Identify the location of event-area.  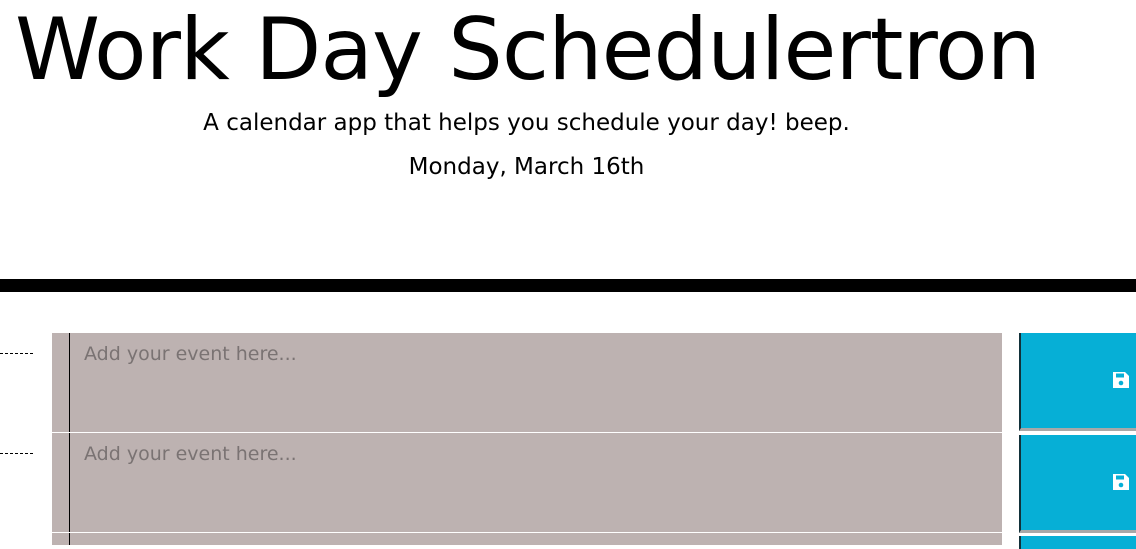
(527, 539).